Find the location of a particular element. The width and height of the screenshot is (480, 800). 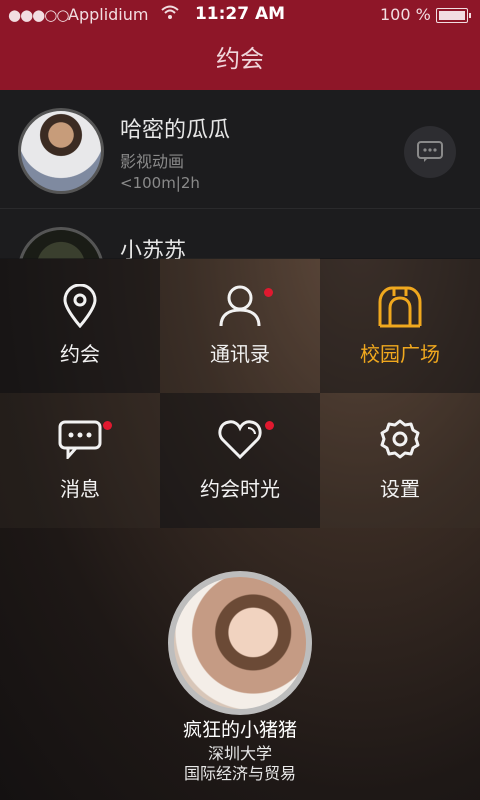

menu-item-settings: 设置 is located at coordinates (400, 460).